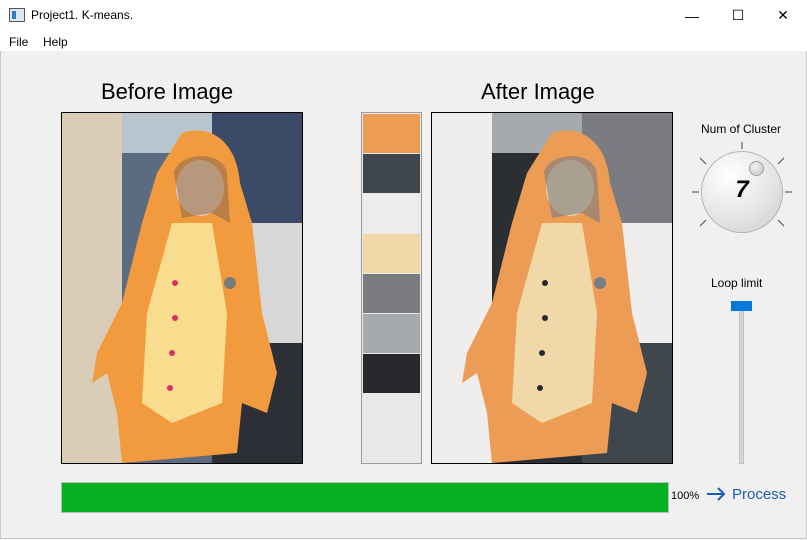  Describe the element at coordinates (716, 494) in the screenshot. I see `arrow-right-icon` at that location.